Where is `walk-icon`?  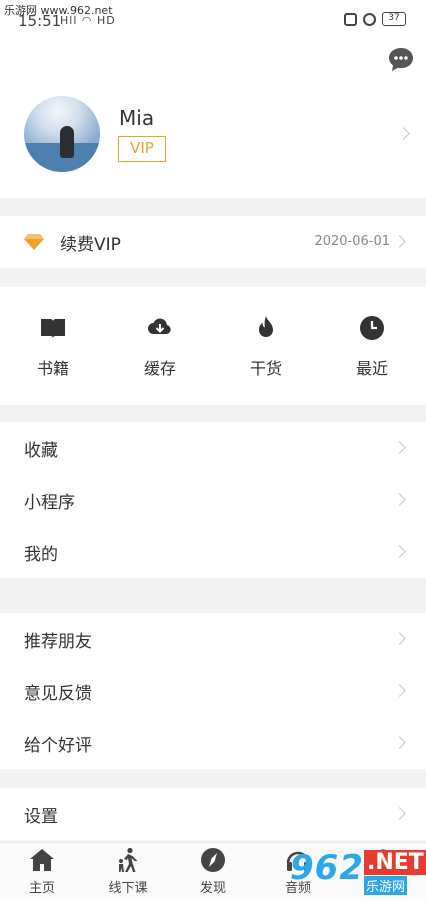 walk-icon is located at coordinates (128, 859).